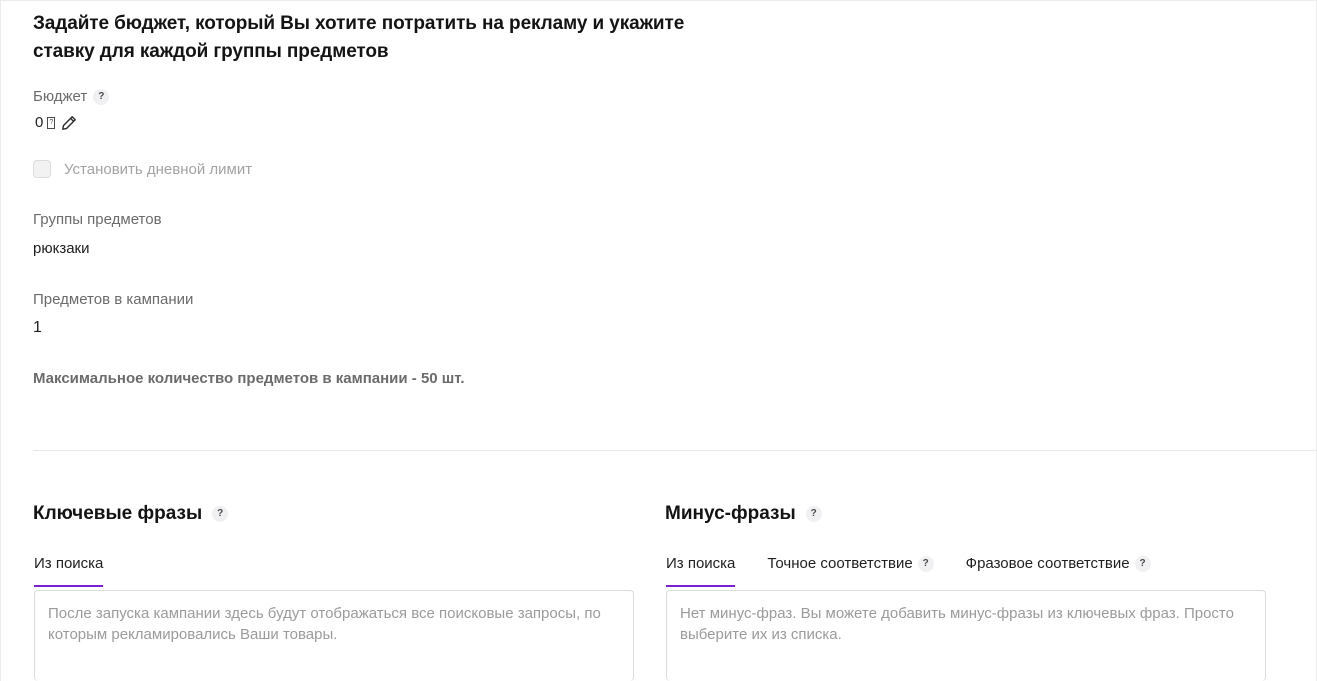 The image size is (1317, 681). I want to click on daily-limit-row: Установить дневной лимит, so click(142, 169).